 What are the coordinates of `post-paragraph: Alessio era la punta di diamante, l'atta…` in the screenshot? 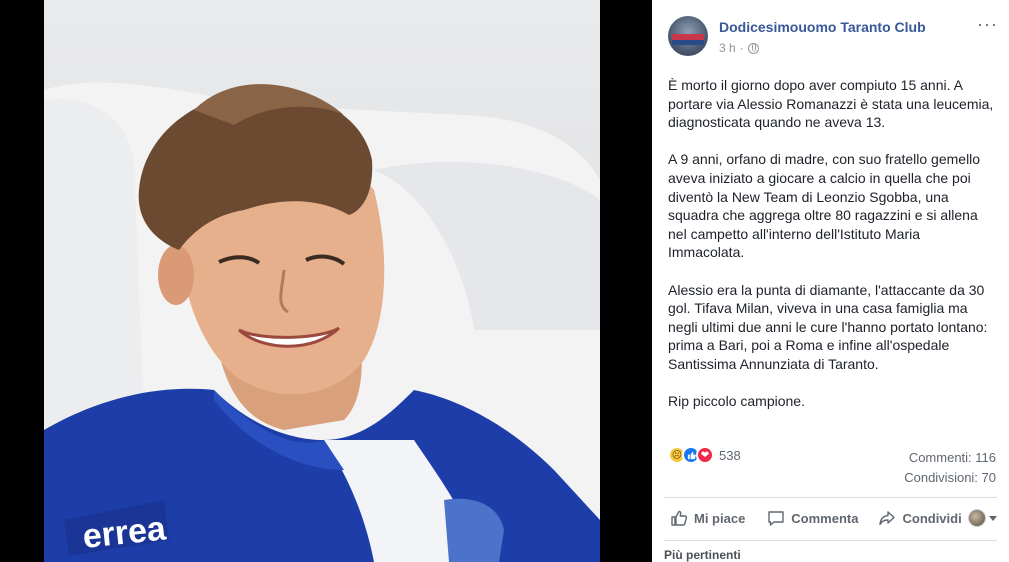 It's located at (828, 326).